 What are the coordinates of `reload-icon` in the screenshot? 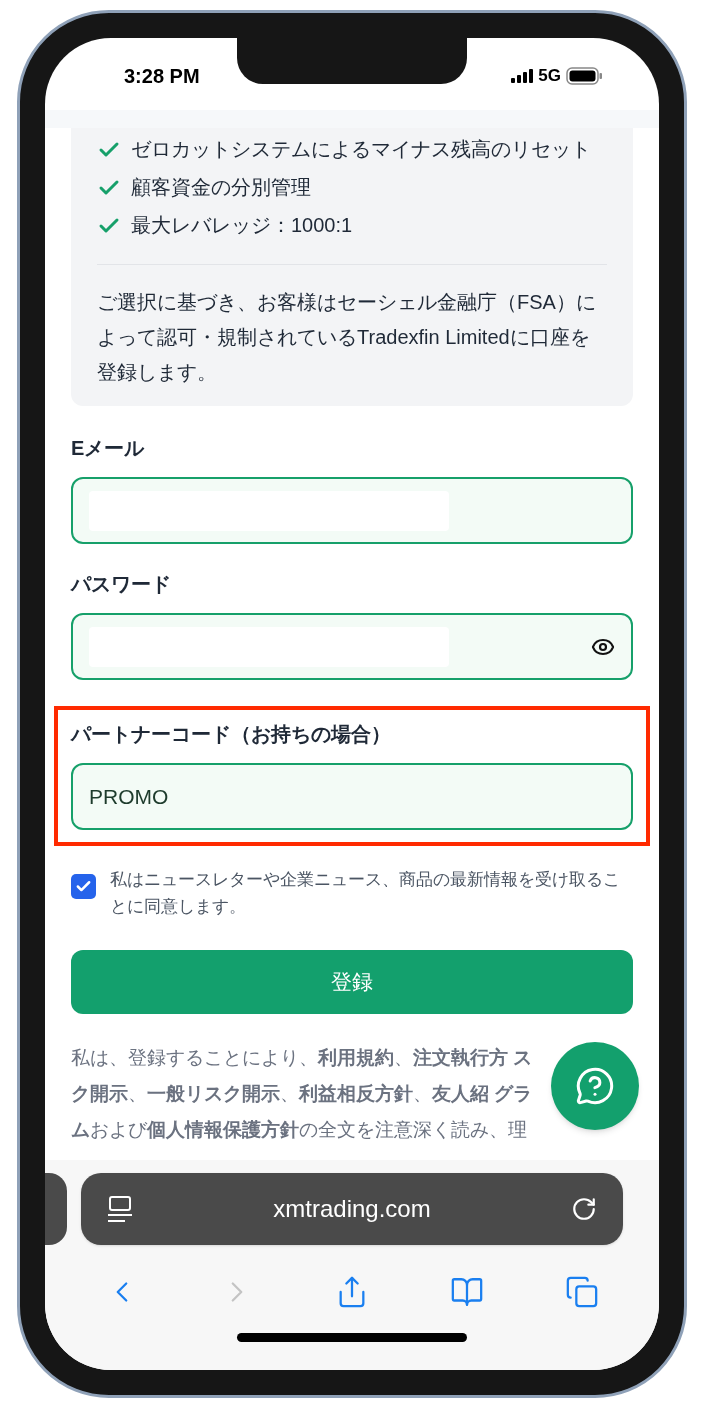 It's located at (584, 1209).